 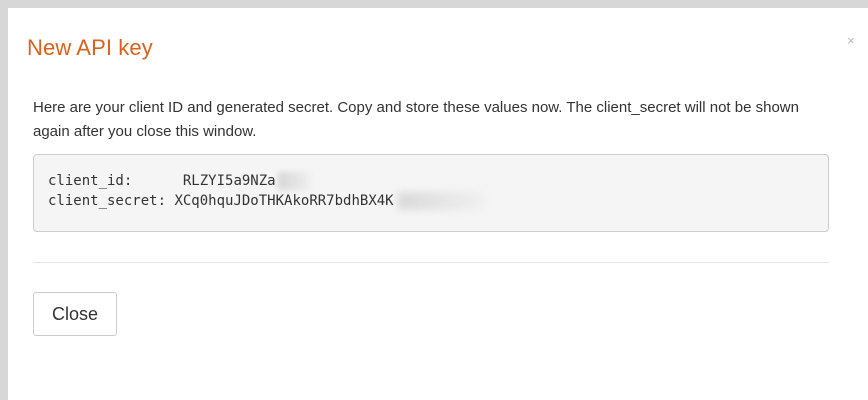 What do you see at coordinates (851, 40) in the screenshot?
I see `close-icon: ×` at bounding box center [851, 40].